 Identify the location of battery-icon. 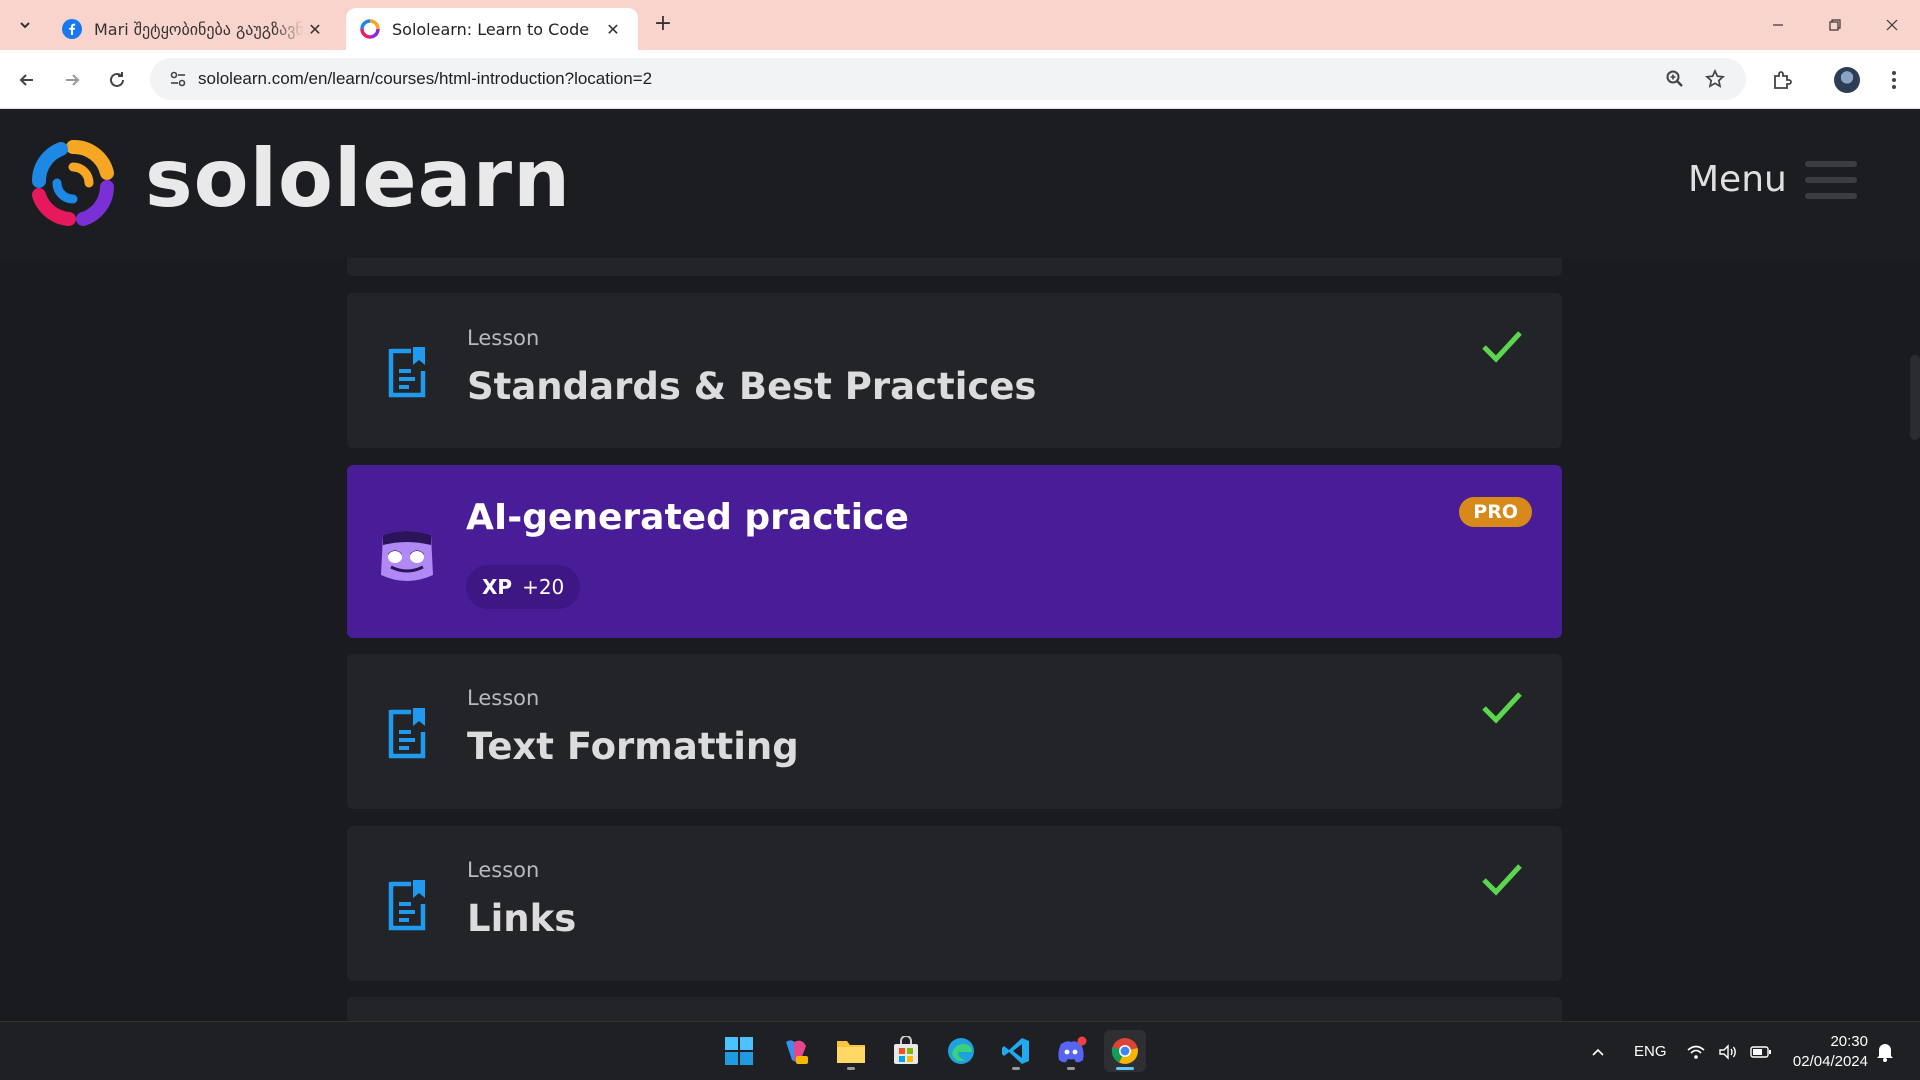
(1760, 1051).